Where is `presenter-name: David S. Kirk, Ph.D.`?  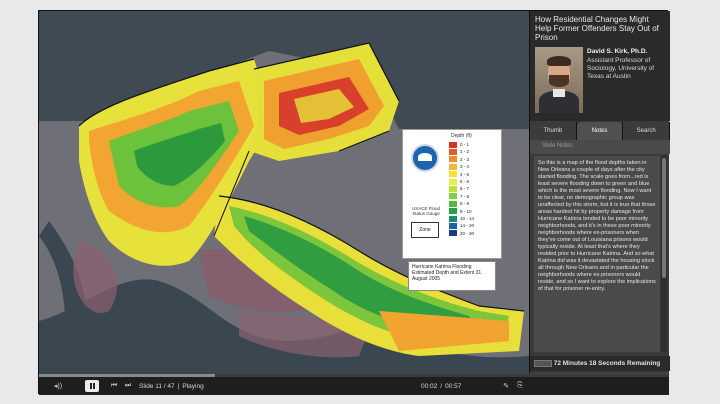 presenter-name: David S. Kirk, Ph.D. is located at coordinates (617, 51).